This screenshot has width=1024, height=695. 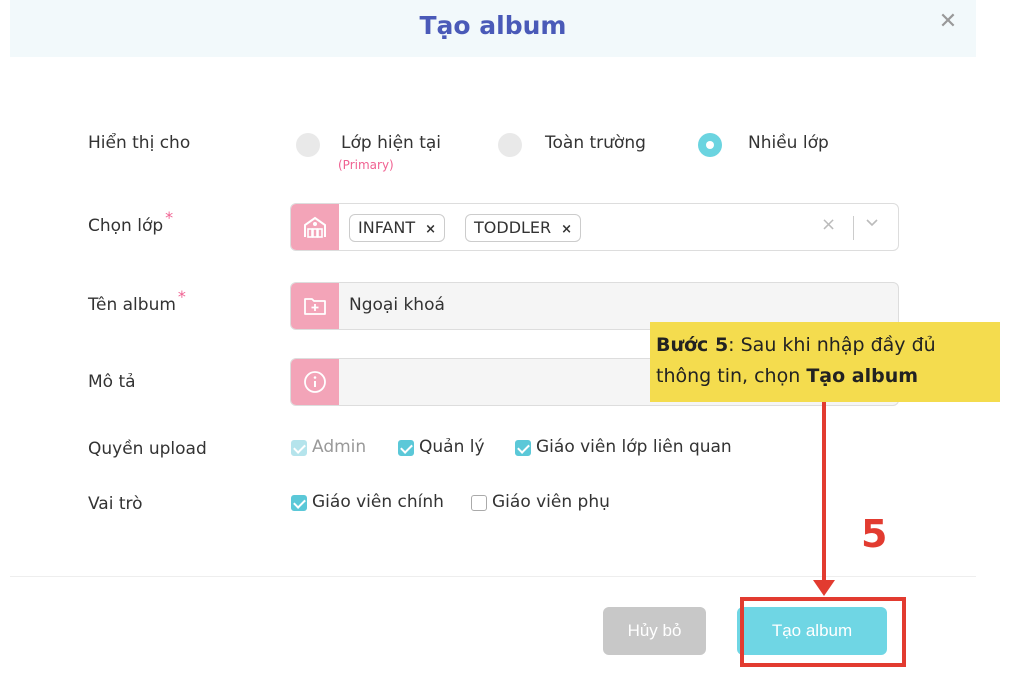 What do you see at coordinates (378, 502) in the screenshot?
I see `checkbox-main-teacher-label: Giáo viên chính` at bounding box center [378, 502].